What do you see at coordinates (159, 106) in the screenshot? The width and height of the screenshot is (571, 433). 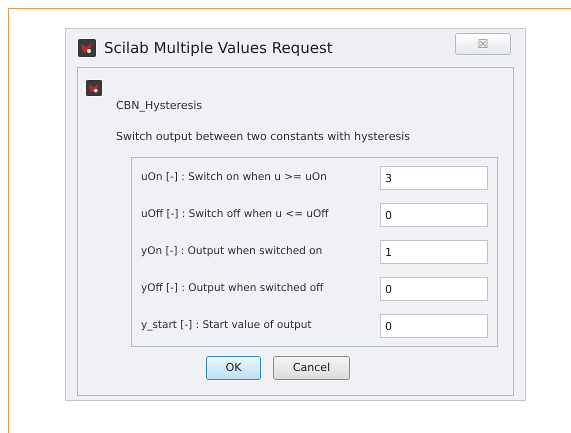 I see `block-name: CBN_Hysteresis` at bounding box center [159, 106].